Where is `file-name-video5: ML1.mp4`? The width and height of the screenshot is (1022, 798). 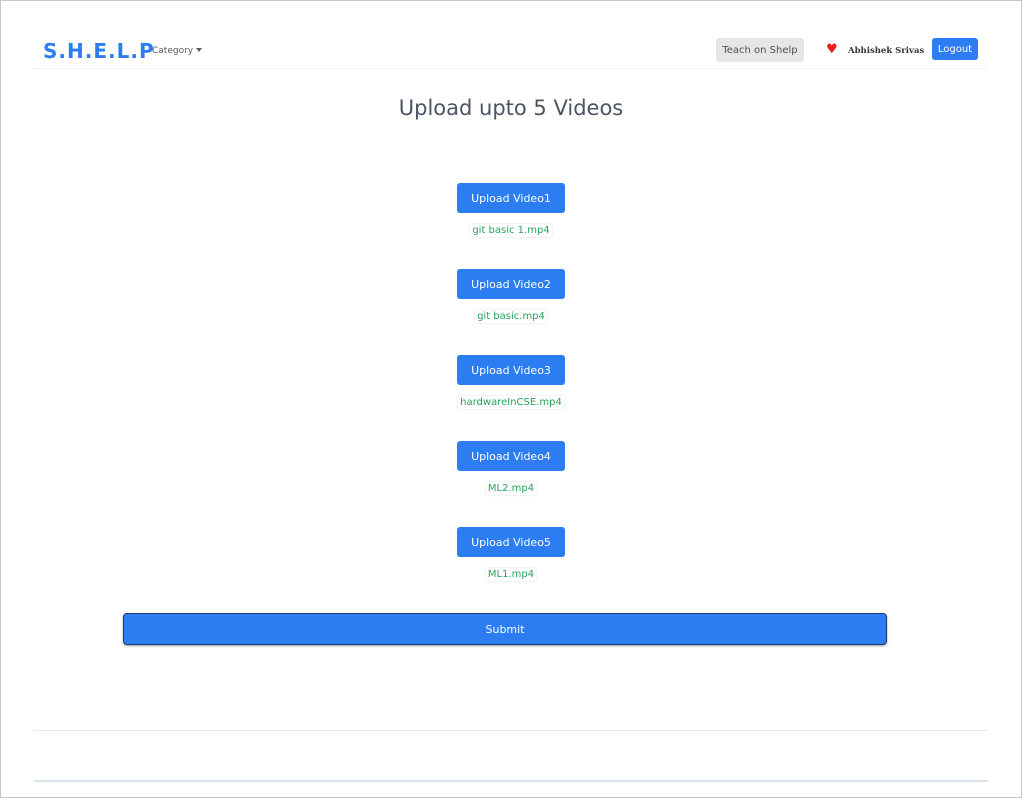 file-name-video5: ML1.mp4 is located at coordinates (511, 574).